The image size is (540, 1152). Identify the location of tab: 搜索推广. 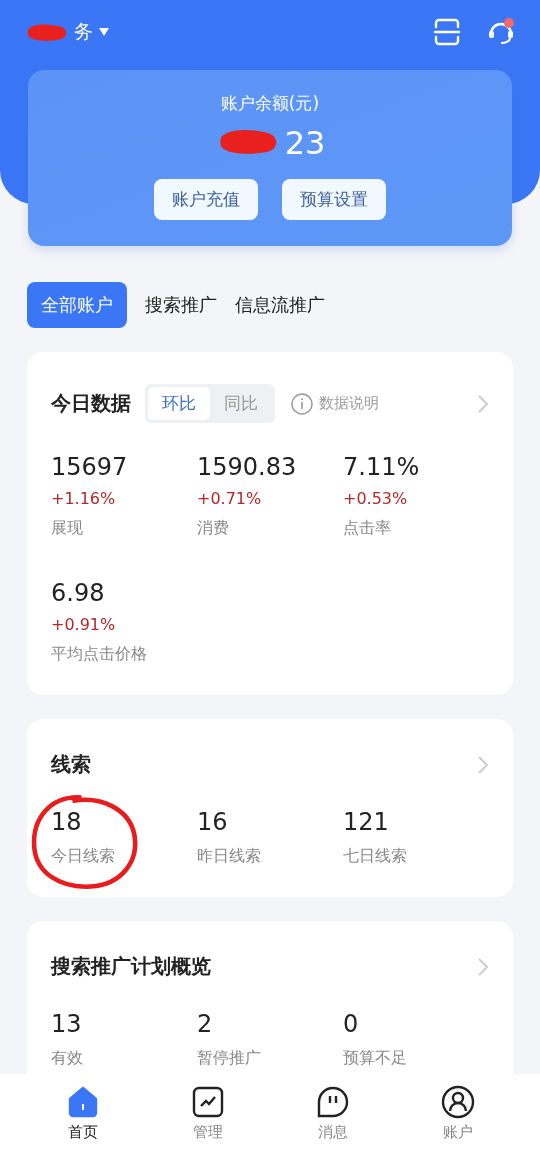
(181, 305).